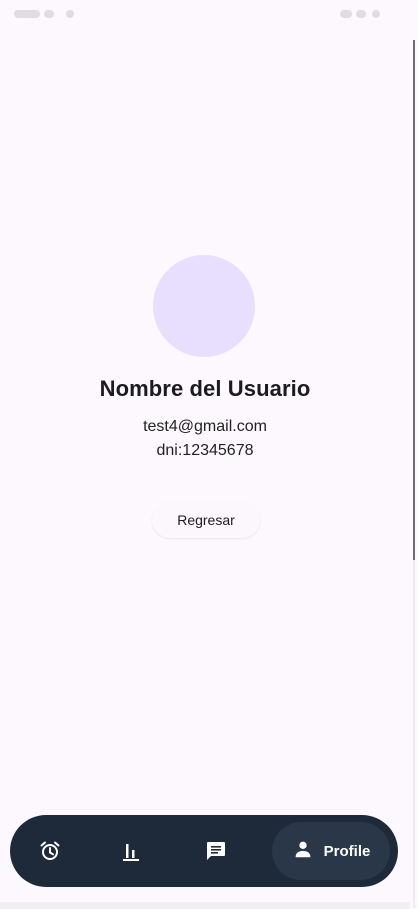 The width and height of the screenshot is (418, 909). What do you see at coordinates (205, 426) in the screenshot?
I see `user-email: test4@gmail.com` at bounding box center [205, 426].